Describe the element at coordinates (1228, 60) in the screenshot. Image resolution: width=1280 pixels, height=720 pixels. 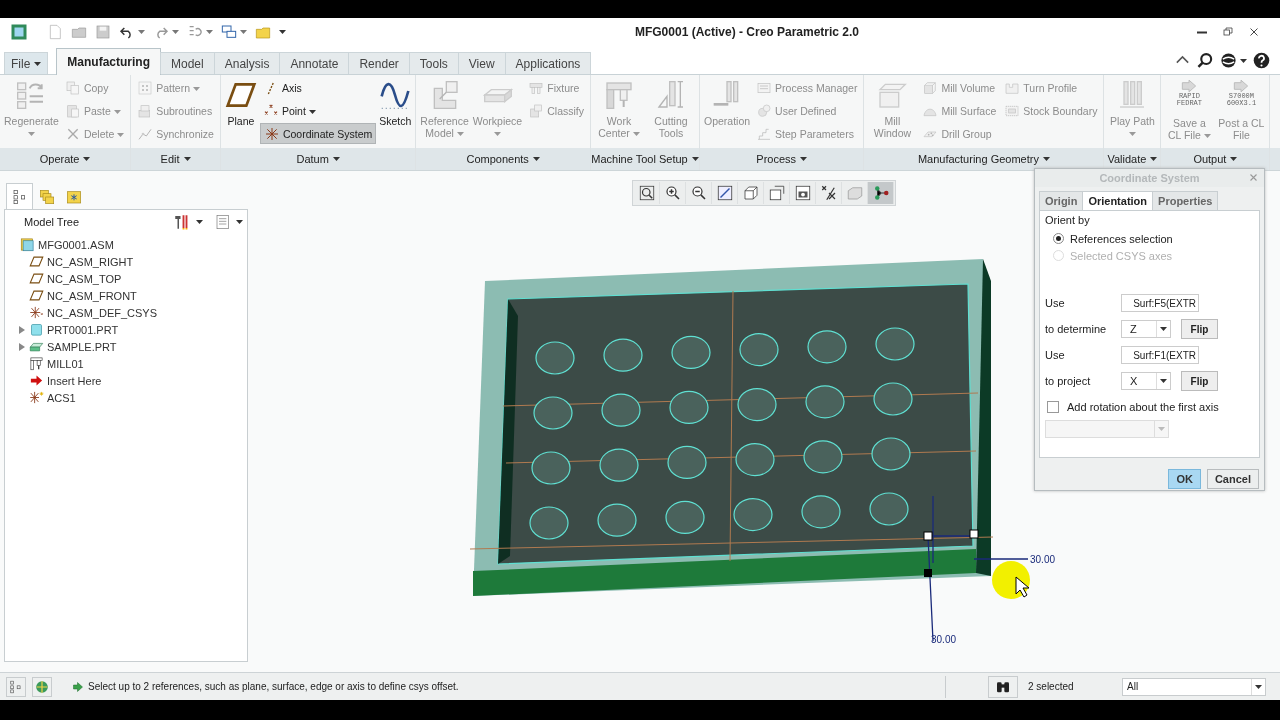
I see `globe-icon` at that location.